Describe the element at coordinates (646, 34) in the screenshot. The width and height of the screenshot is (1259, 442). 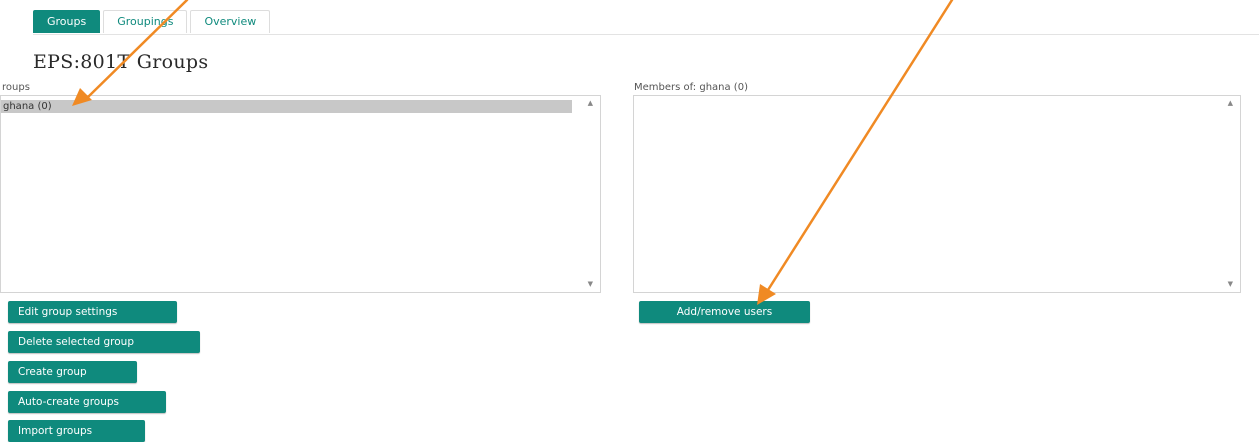
I see `tab-bar-divider` at that location.